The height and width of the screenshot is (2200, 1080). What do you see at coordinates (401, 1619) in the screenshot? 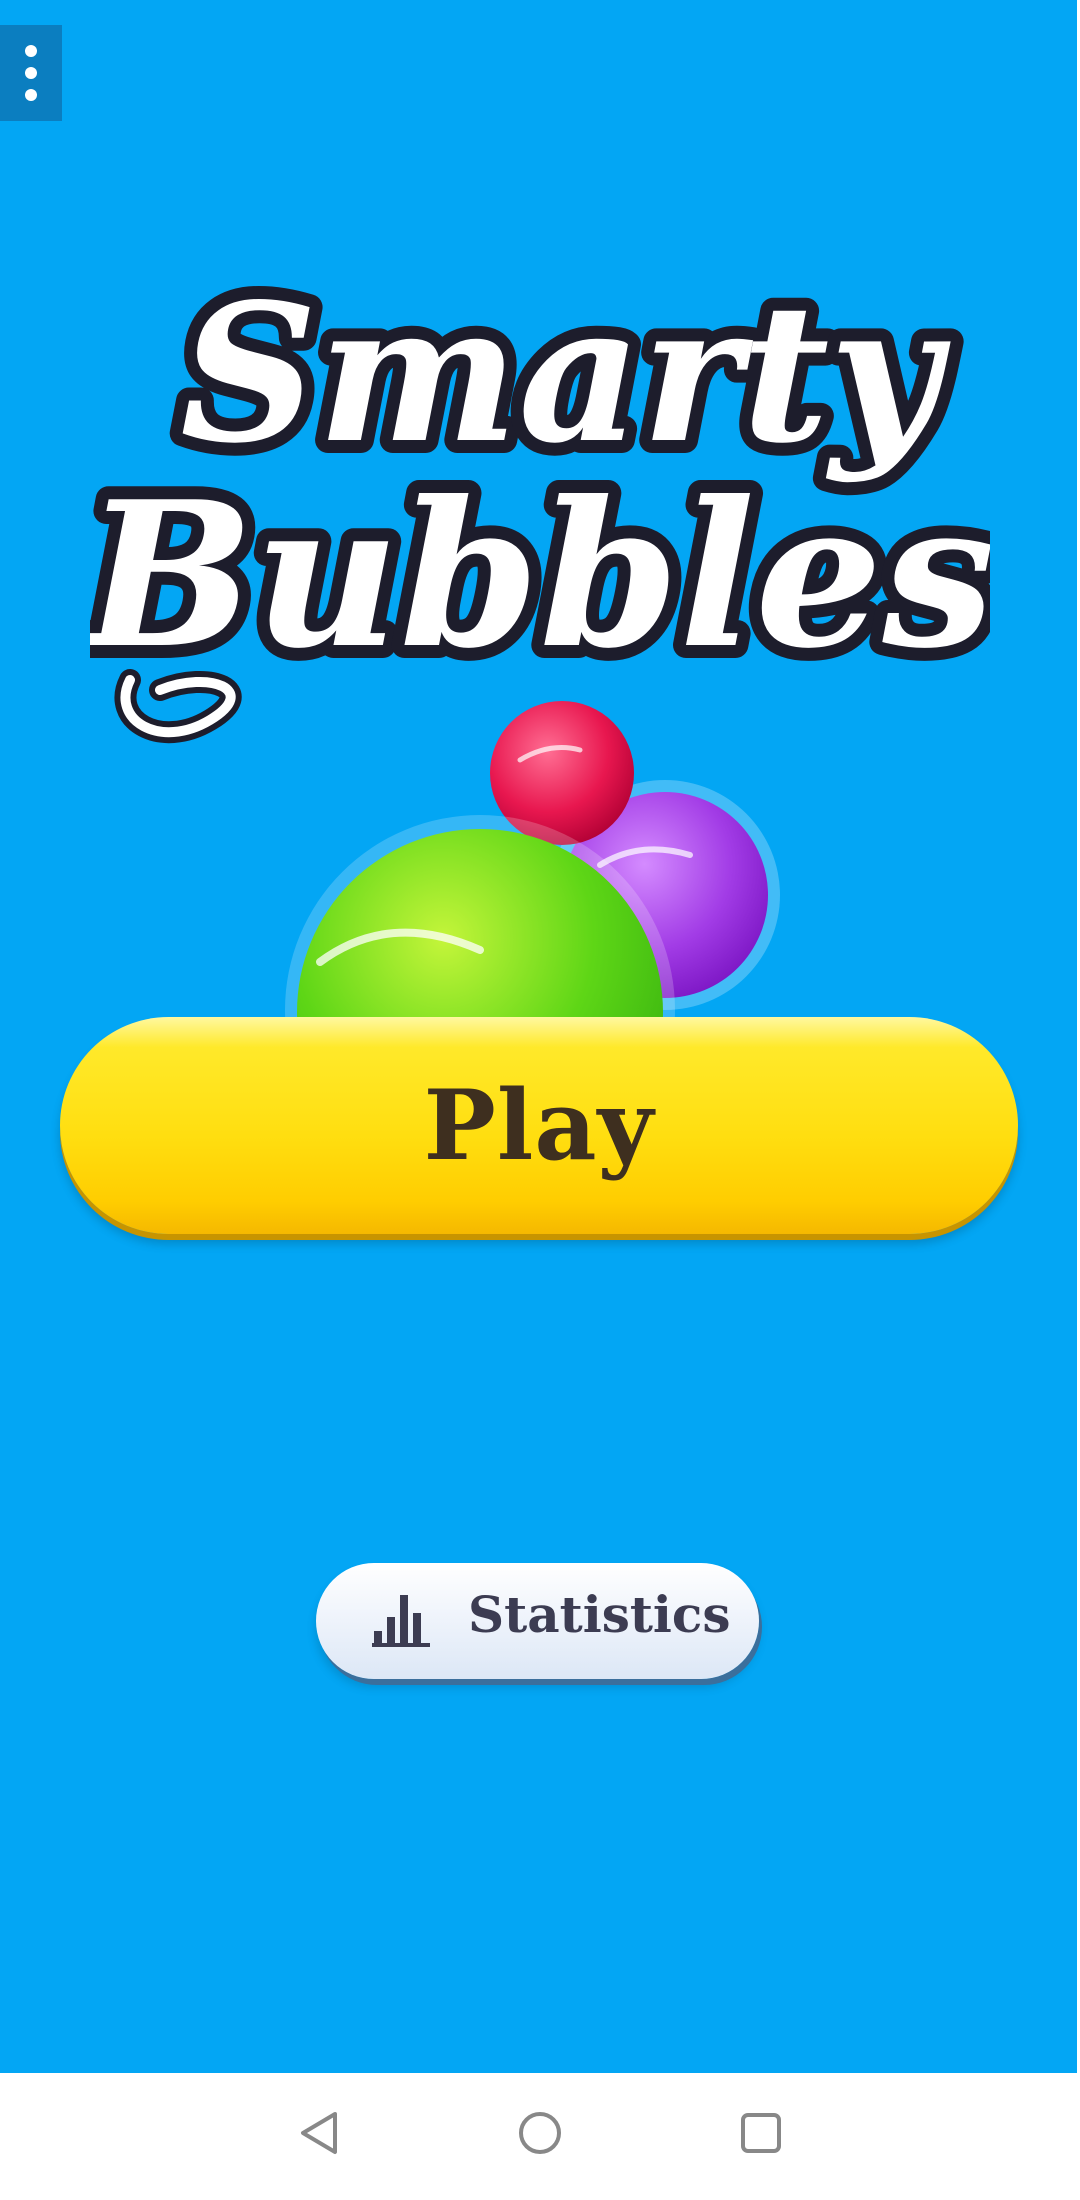
I see `bar-chart-icon` at bounding box center [401, 1619].